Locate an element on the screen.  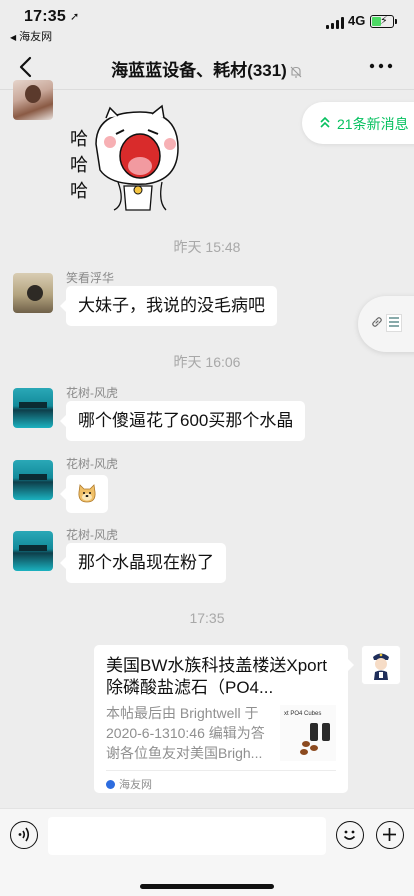
chat-header: 海蓝蓝设备、耗材(331) is located at coordinates (207, 67).